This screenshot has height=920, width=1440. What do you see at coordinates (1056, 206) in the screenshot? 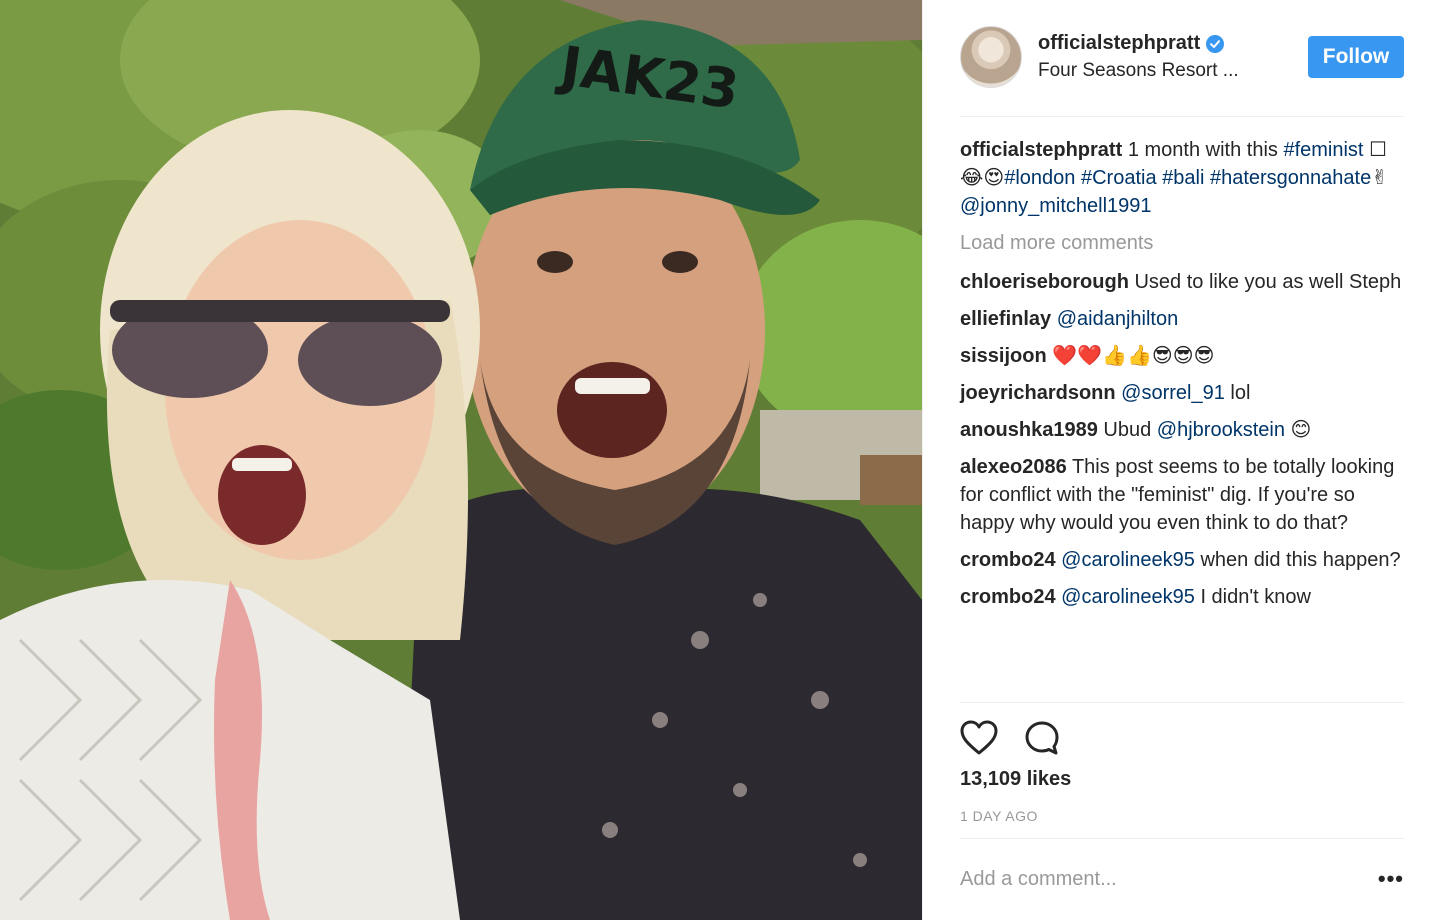
I see `caption-mention: @jonny_mitchell1991` at bounding box center [1056, 206].